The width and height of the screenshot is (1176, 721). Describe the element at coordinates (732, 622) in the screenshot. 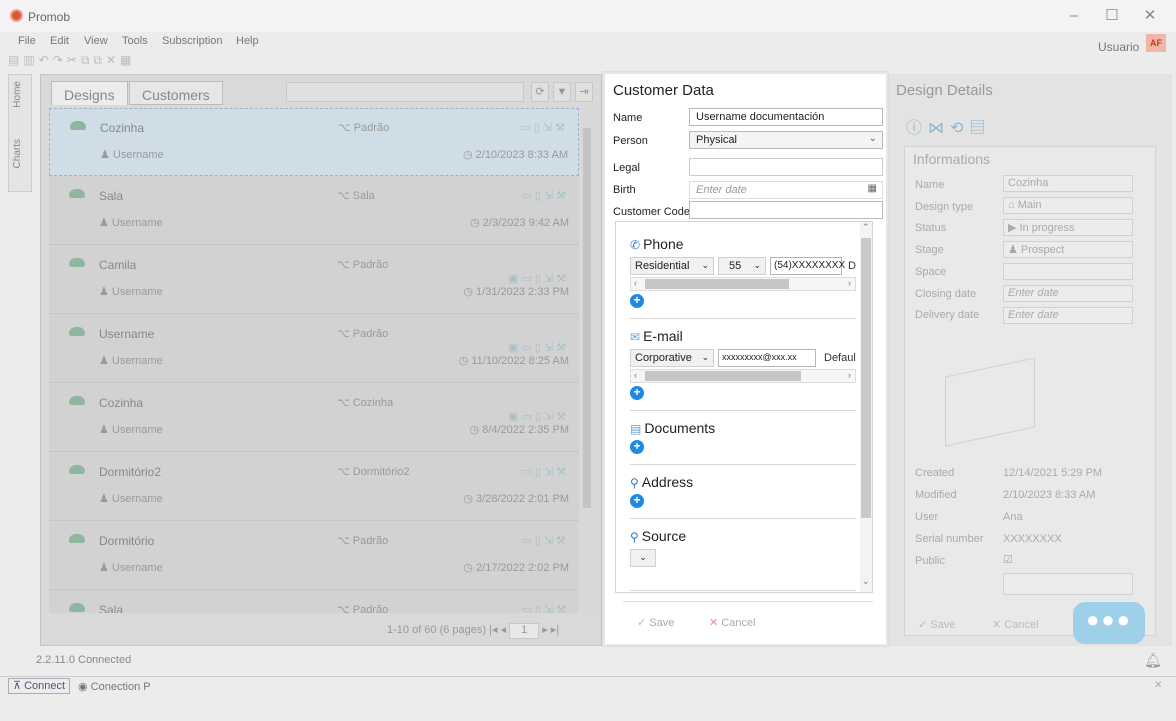

I see `cancel-button: ✕ Cancel` at that location.